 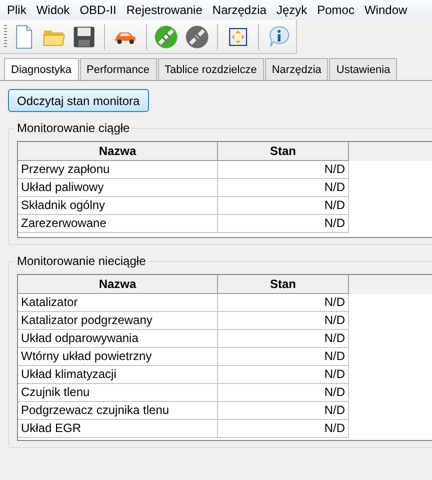 I want to click on menu-item: Pomoc, so click(x=336, y=10).